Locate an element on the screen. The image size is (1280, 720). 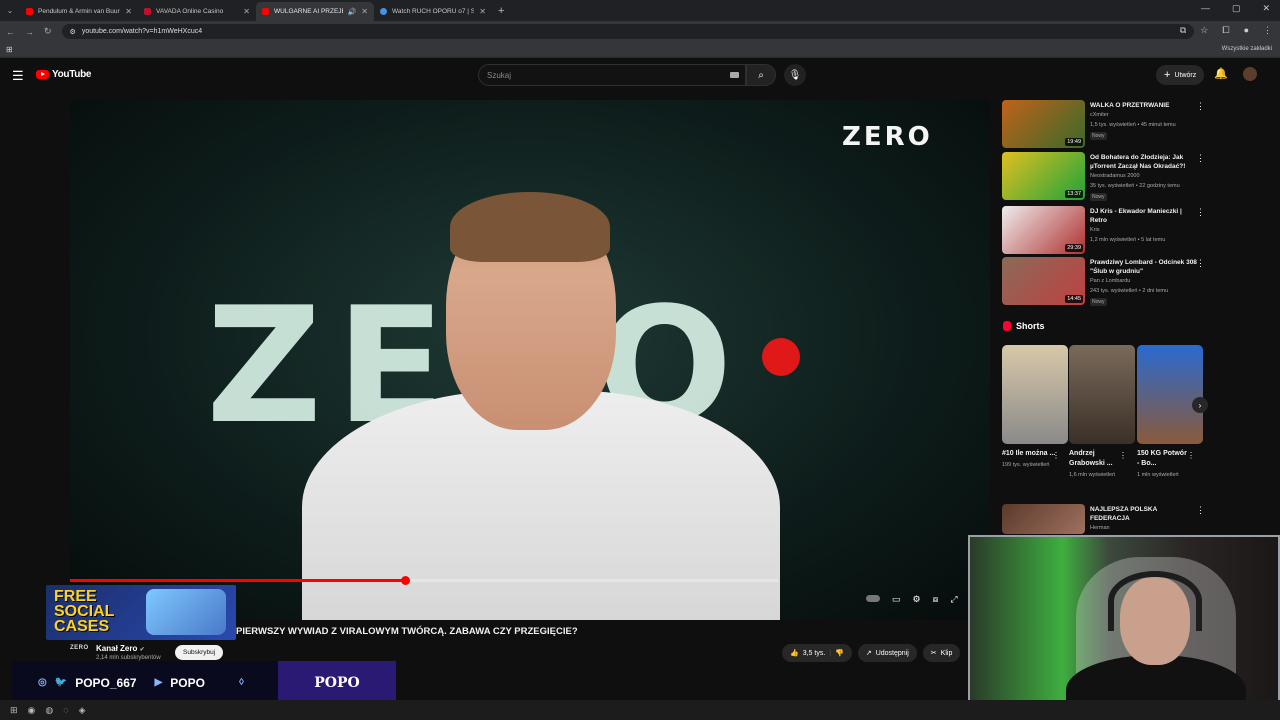
account-avatar is located at coordinates (1250, 74).